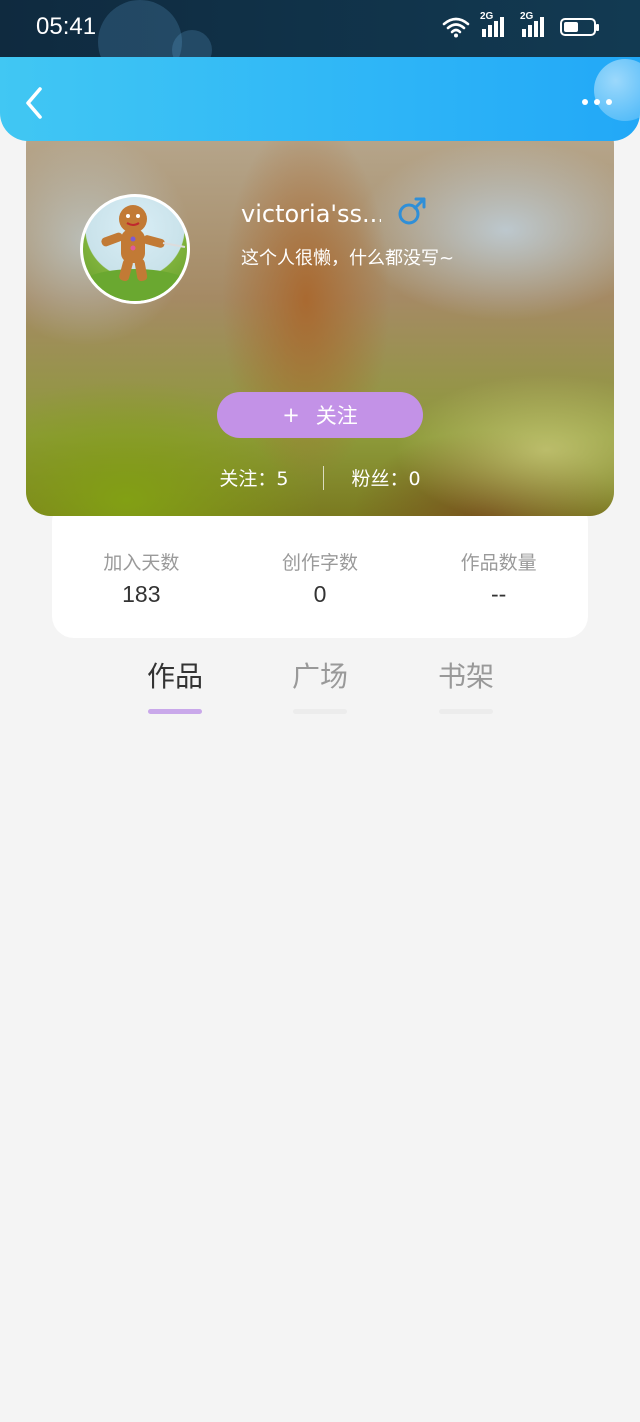  I want to click on follow-button: + 关注, so click(320, 415).